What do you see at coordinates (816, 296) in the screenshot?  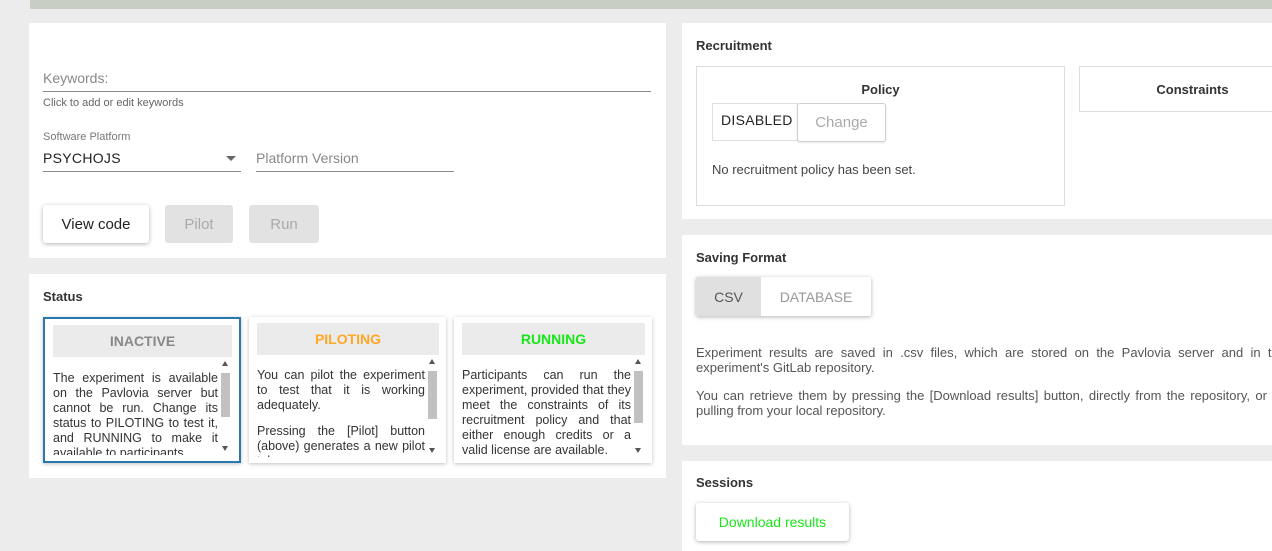 I see `format-database-option: DATABASE` at bounding box center [816, 296].